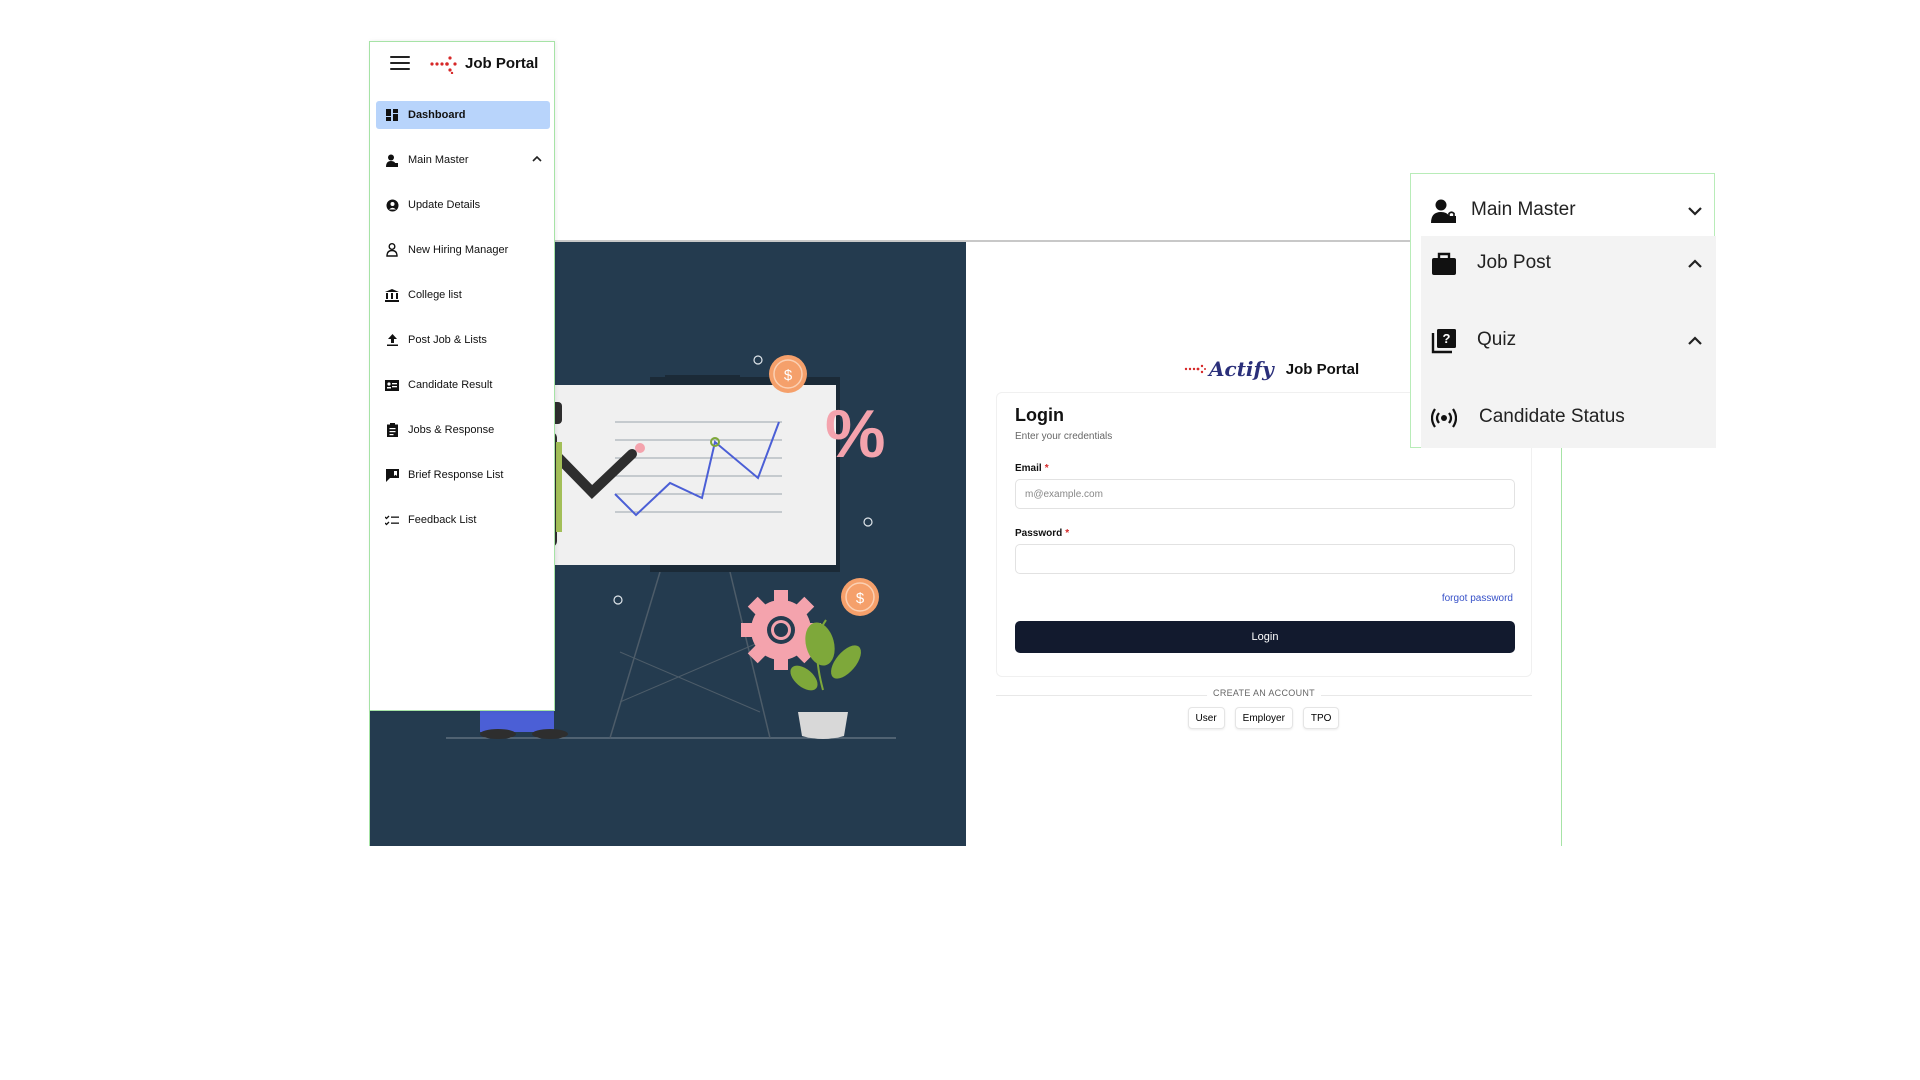 This screenshot has width=1920, height=1080. I want to click on email-field, so click(1265, 494).